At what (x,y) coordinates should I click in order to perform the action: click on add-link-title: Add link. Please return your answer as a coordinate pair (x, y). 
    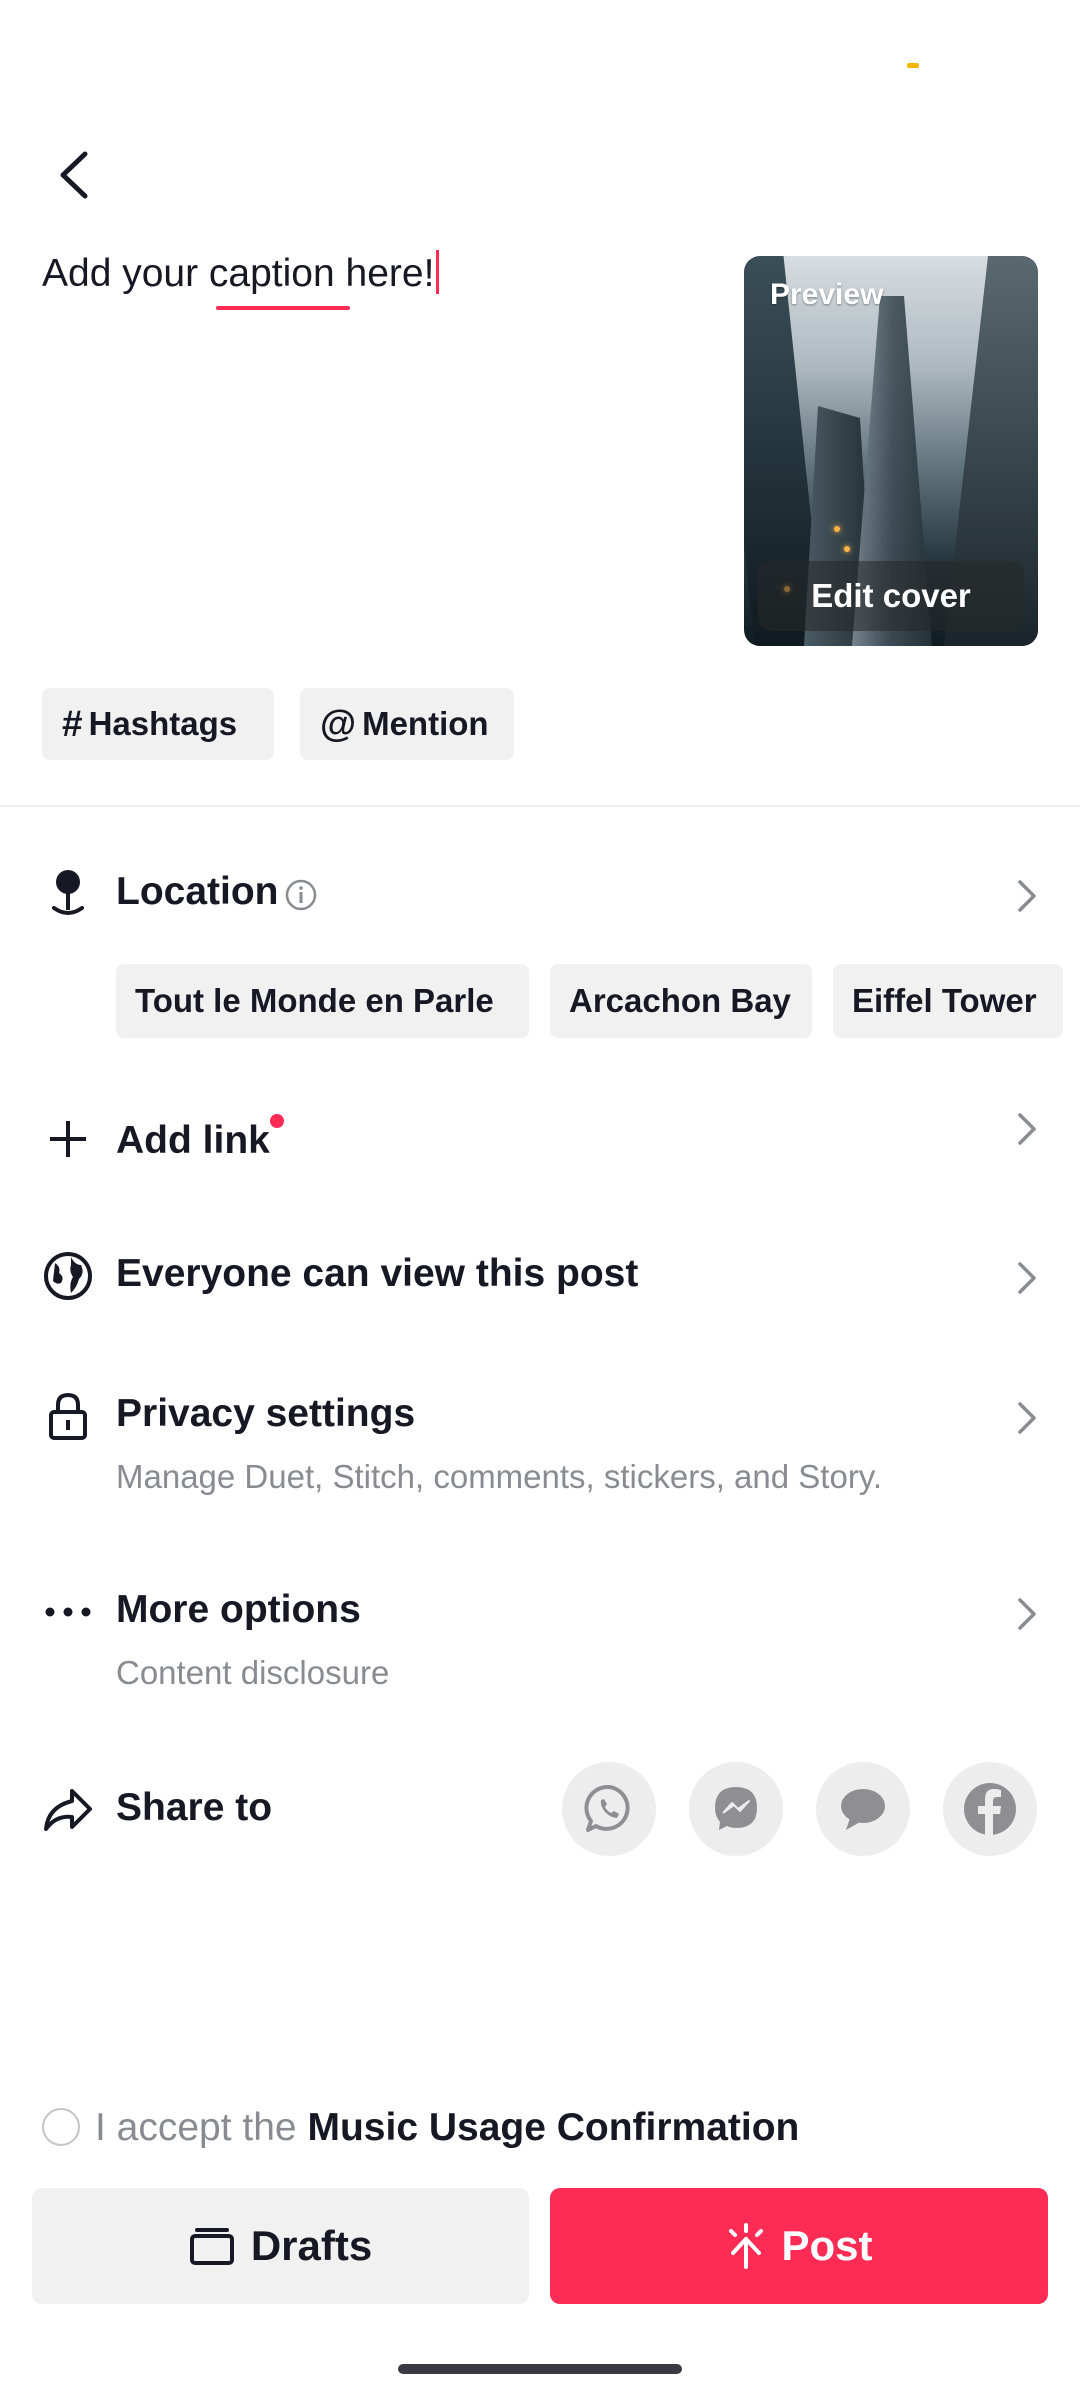
    Looking at the image, I should click on (193, 1140).